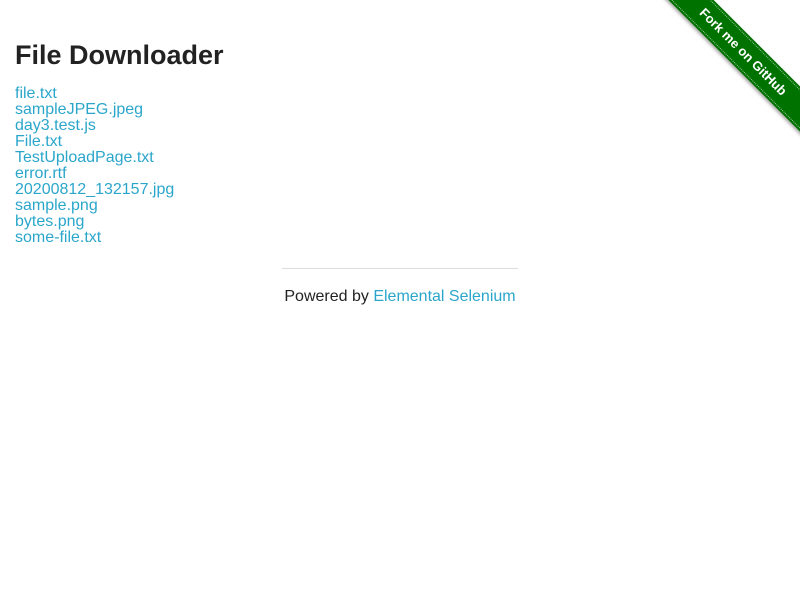  What do you see at coordinates (400, 190) in the screenshot?
I see `file-link-6: 20200812_132157.jpg` at bounding box center [400, 190].